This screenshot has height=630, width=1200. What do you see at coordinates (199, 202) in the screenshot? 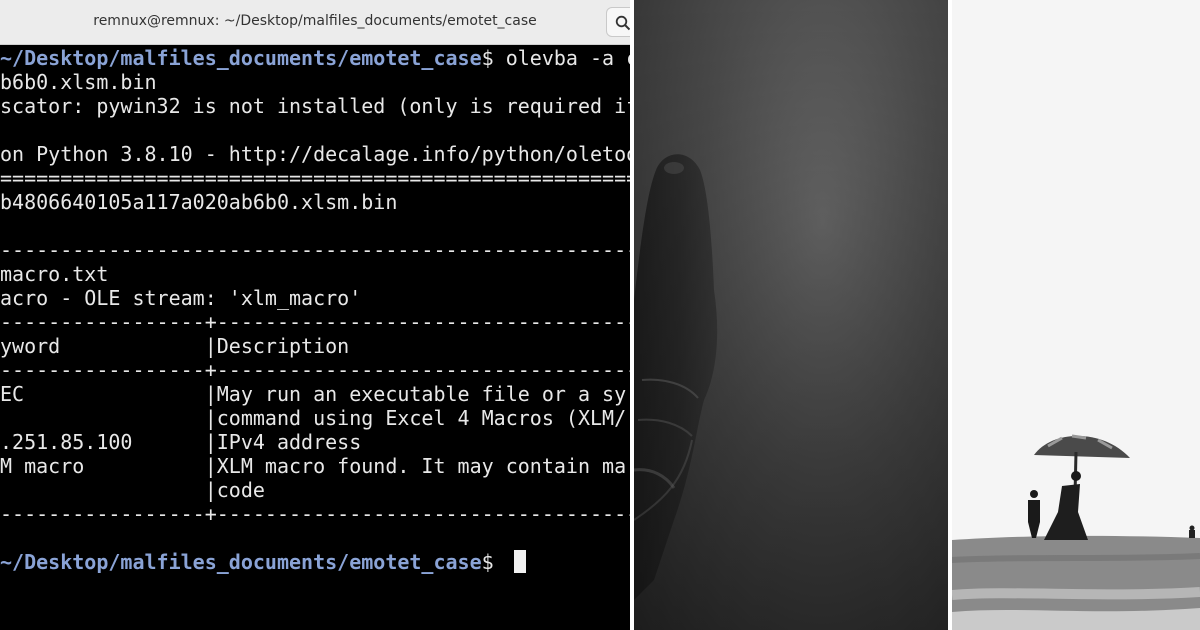
I see `terminal-line: b4806640105a117a020ab6b0.xlsm.bin` at bounding box center [199, 202].